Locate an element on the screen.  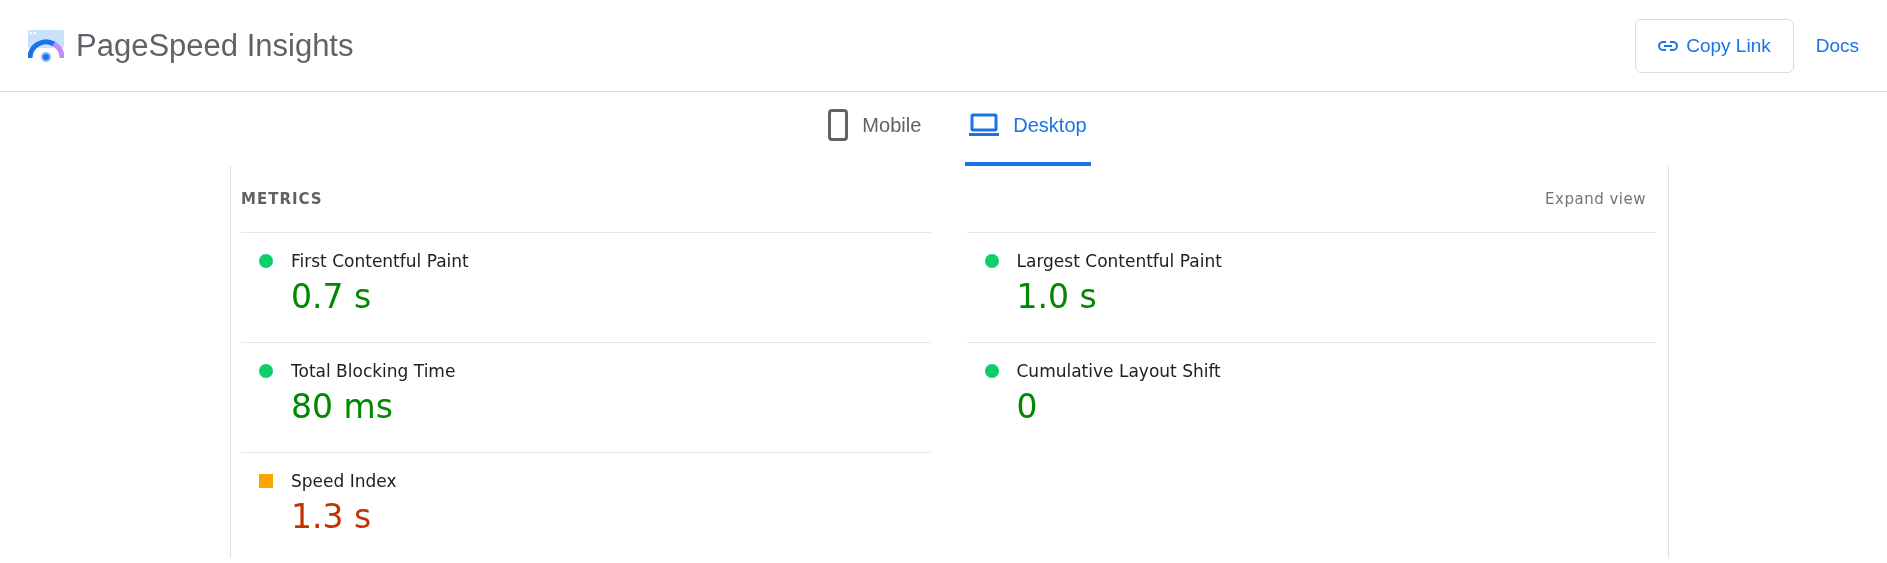
phone-icon is located at coordinates (838, 125).